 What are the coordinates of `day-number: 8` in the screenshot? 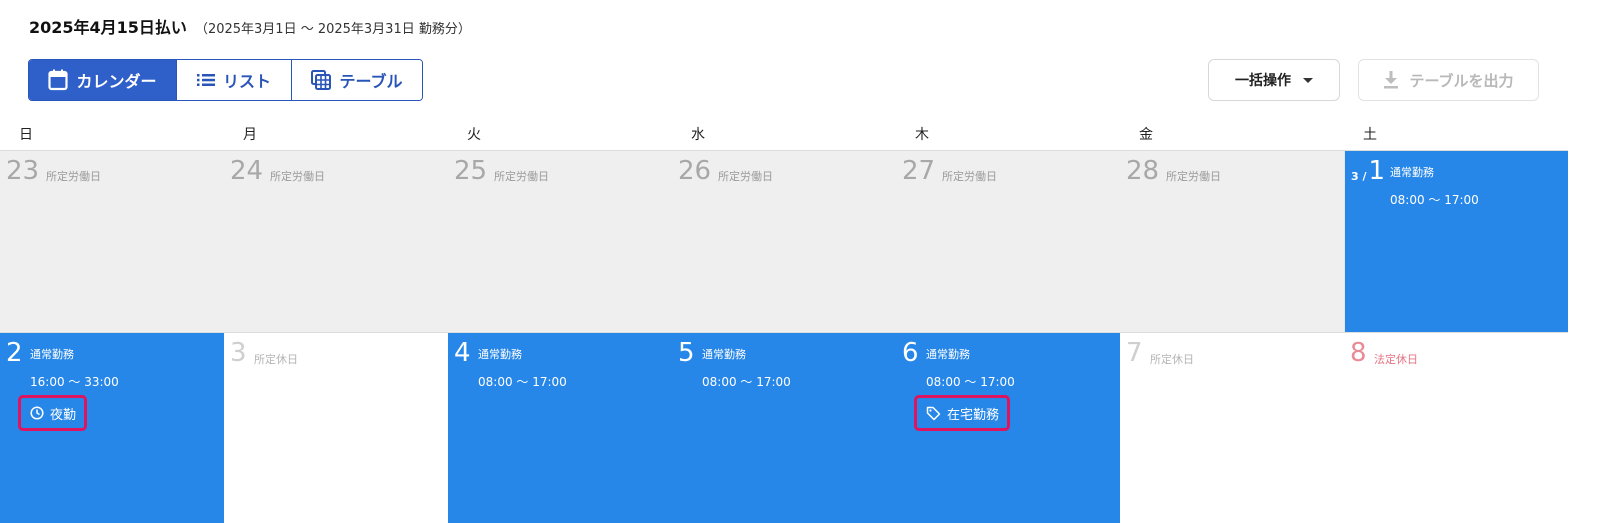 It's located at (1358, 353).